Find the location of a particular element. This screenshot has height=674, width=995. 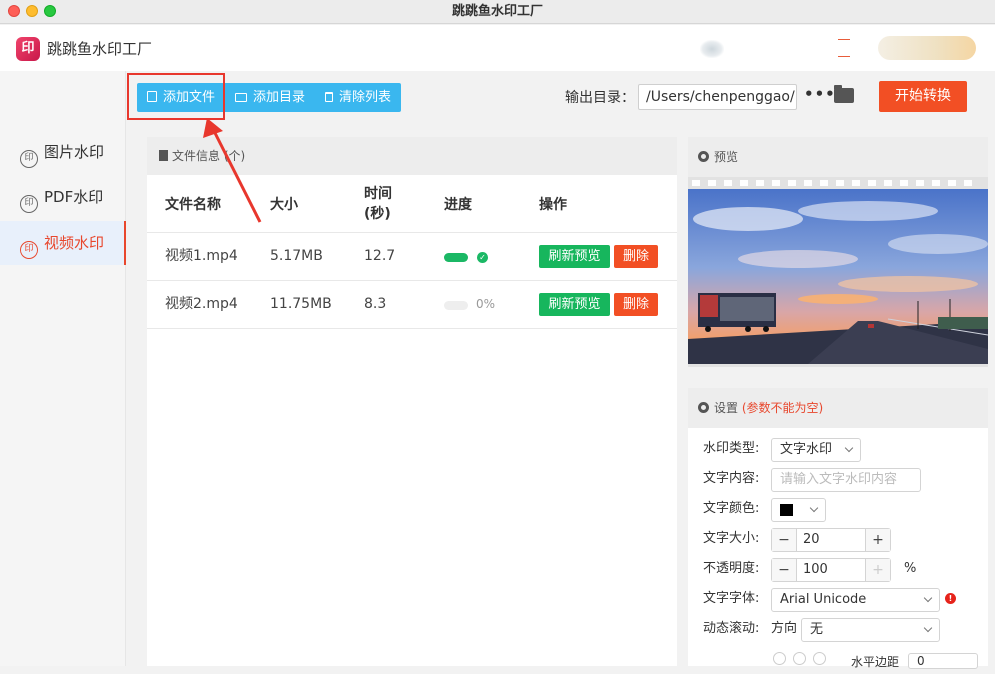

text-size-stepper: − 20 + is located at coordinates (831, 540).